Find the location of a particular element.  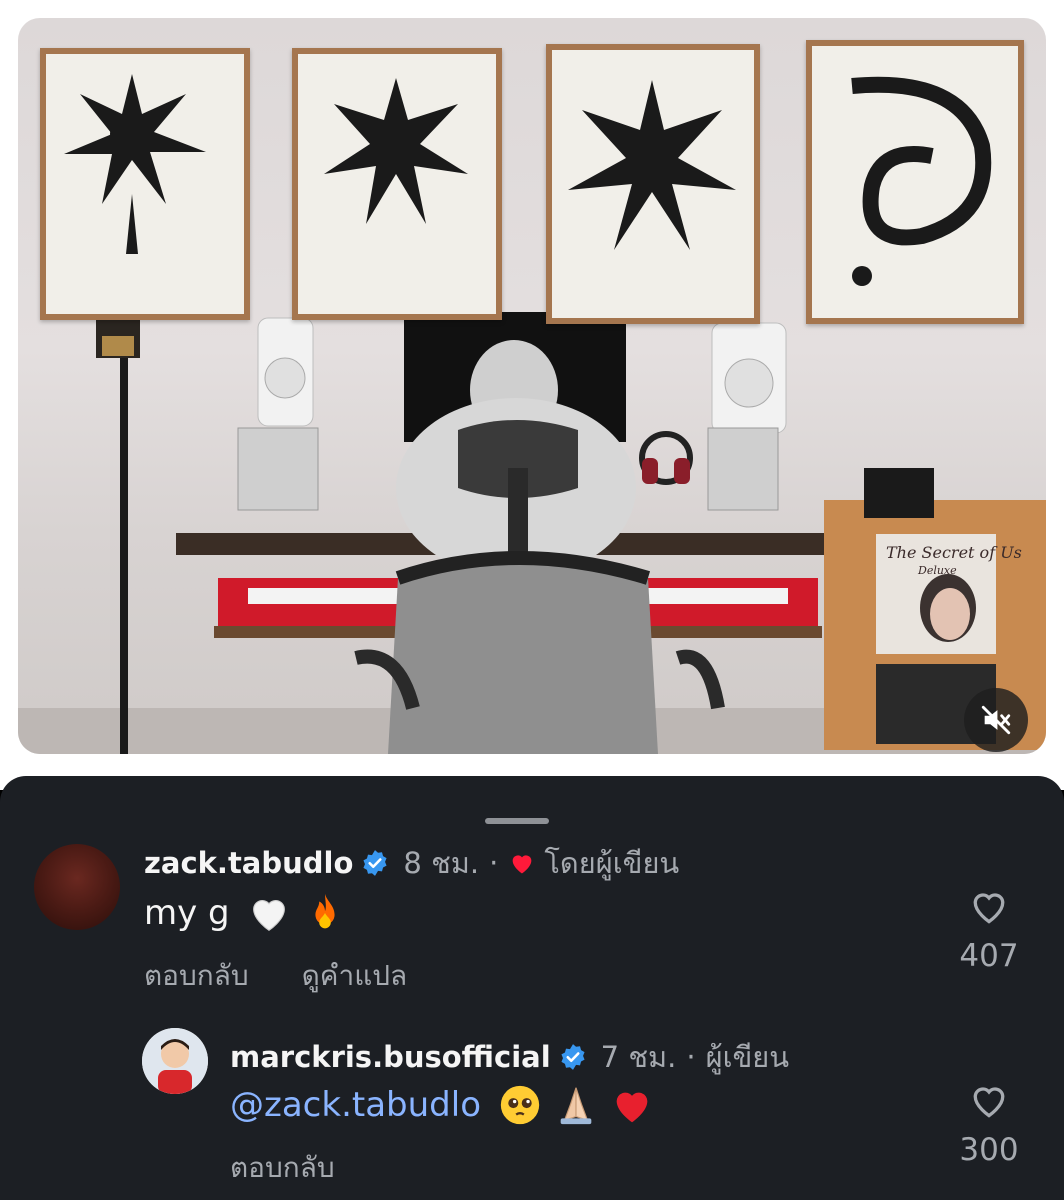

comment-username: marckris.busofficial is located at coordinates (390, 1057).